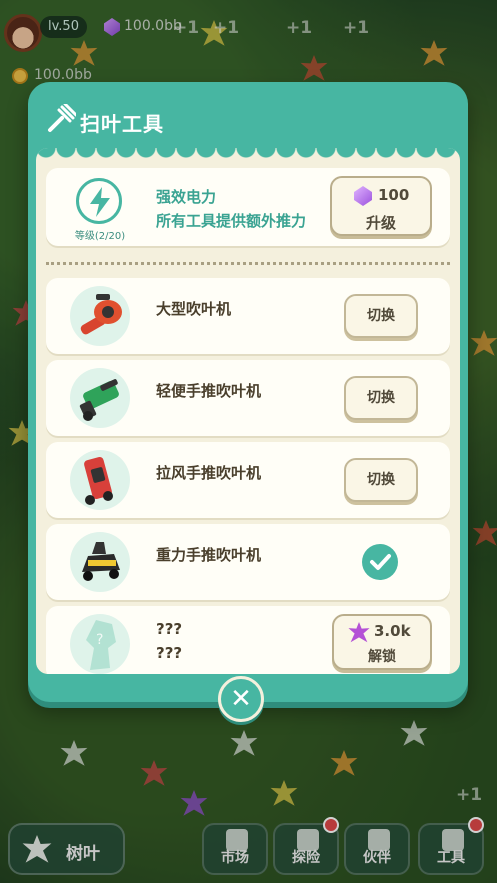  Describe the element at coordinates (209, 473) in the screenshot. I see `tool-name: 拉风手推吹叶机` at that location.